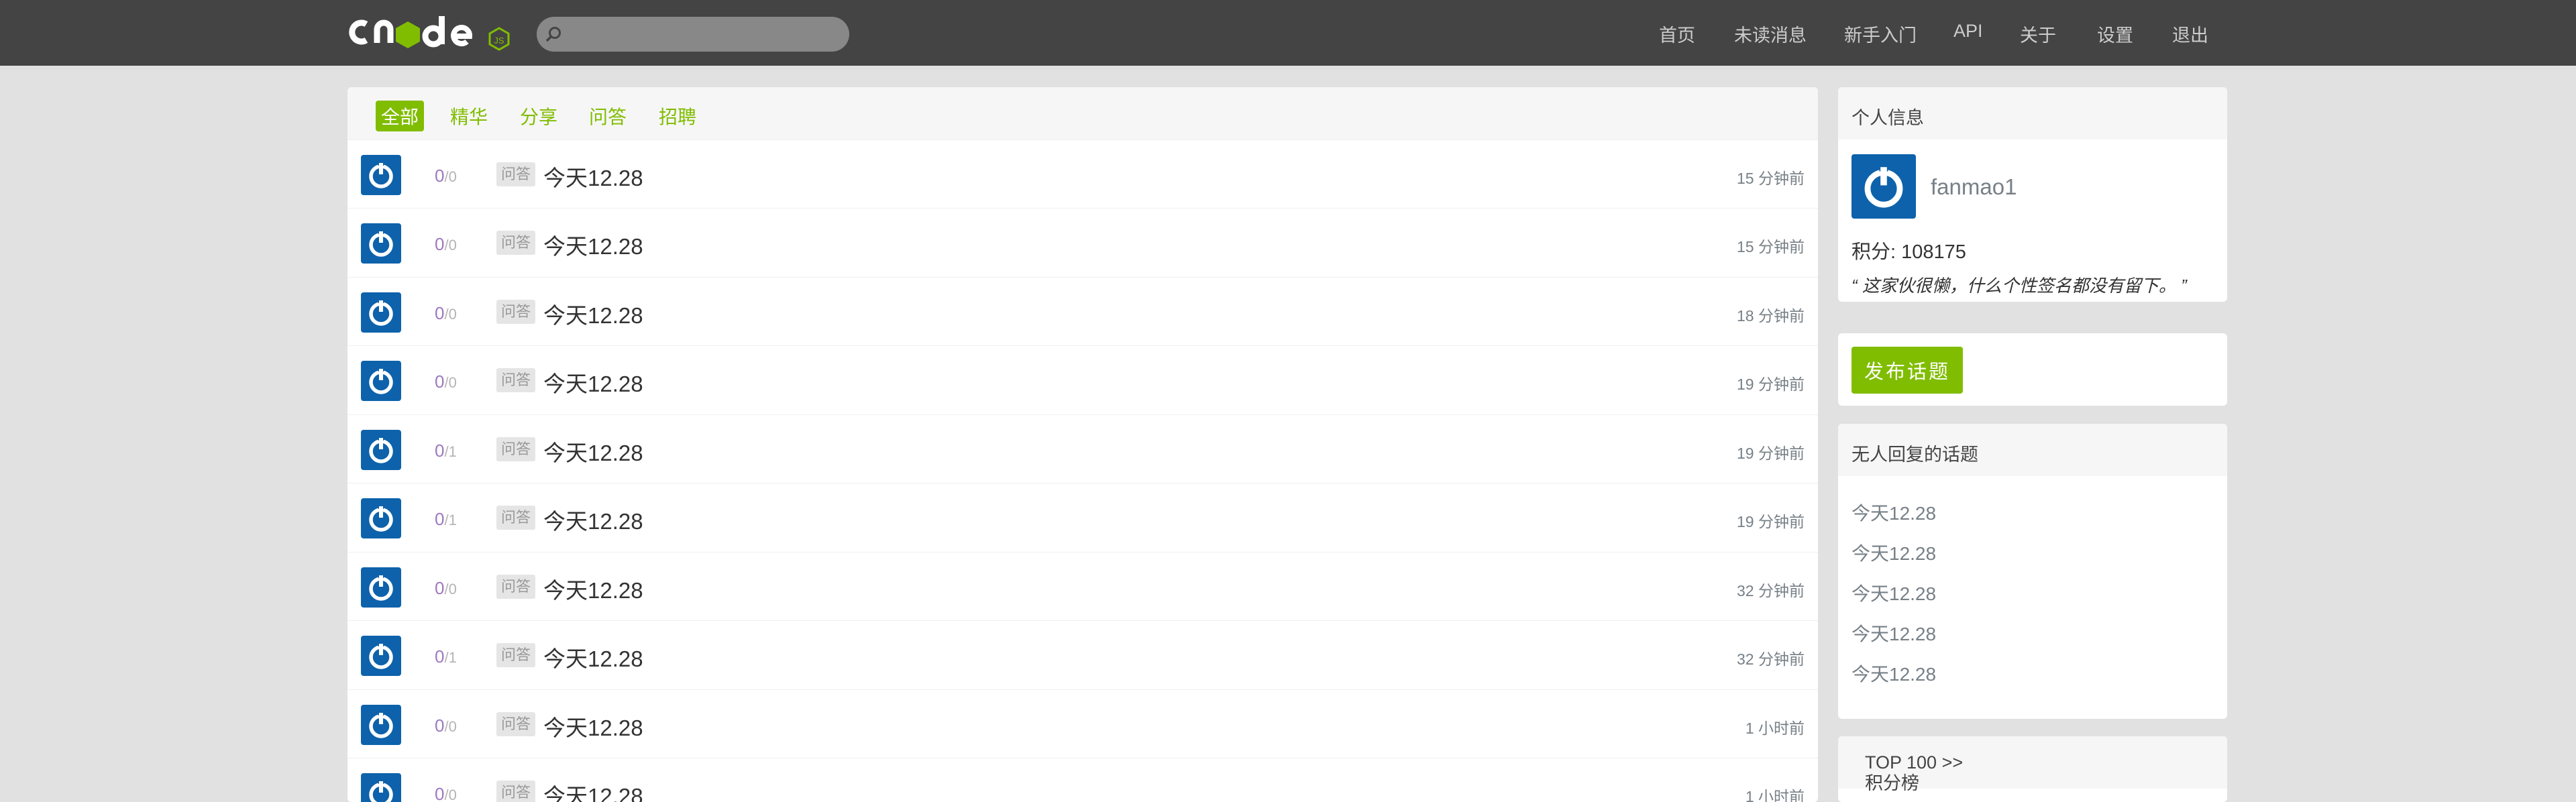  I want to click on user-avatar, so click(1883, 186).